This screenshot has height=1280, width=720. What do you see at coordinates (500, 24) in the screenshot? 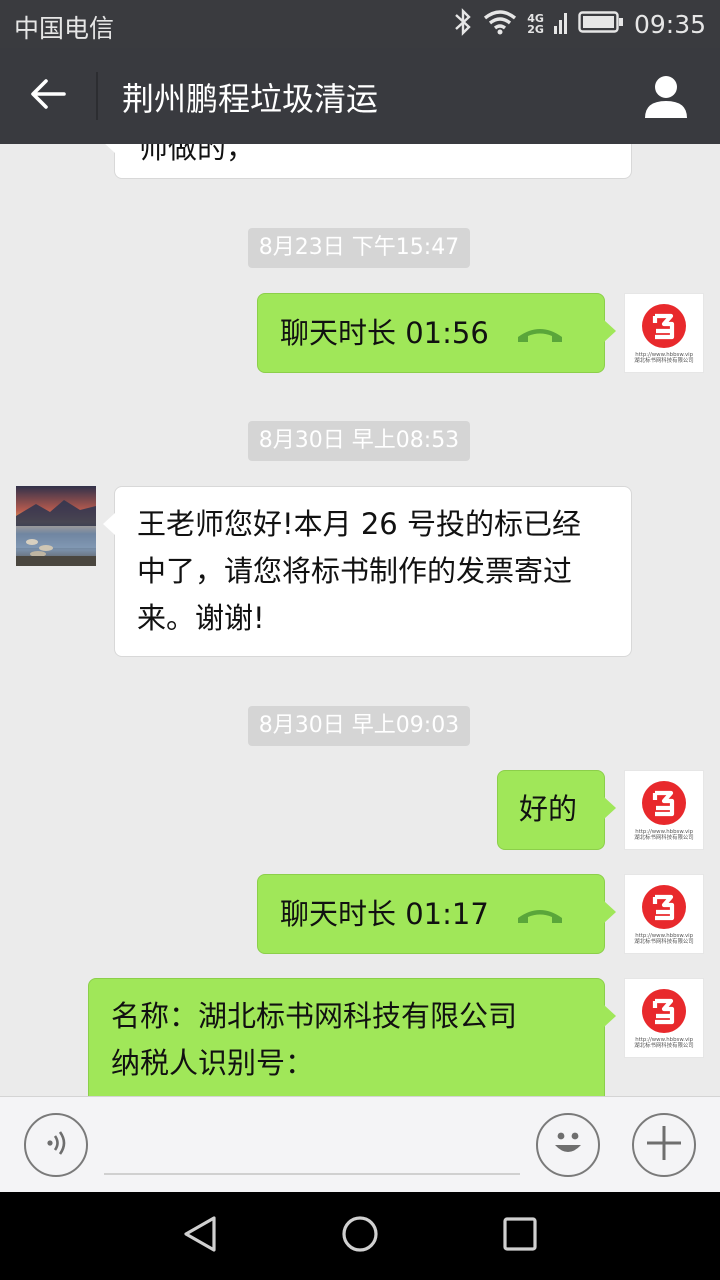
I see `wifi-icon` at bounding box center [500, 24].